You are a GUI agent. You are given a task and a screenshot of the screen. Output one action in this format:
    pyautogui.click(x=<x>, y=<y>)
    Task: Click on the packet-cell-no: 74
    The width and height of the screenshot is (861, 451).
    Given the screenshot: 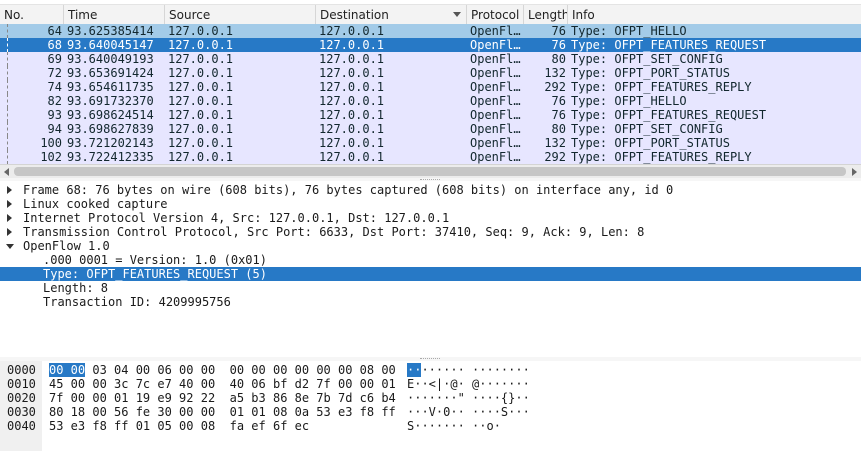 What is the action you would take?
    pyautogui.click(x=54, y=87)
    